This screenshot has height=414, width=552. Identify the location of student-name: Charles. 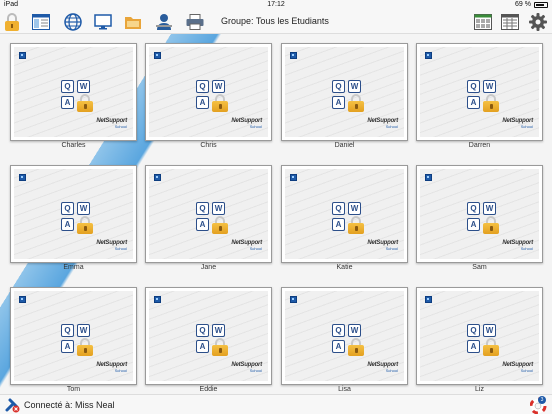
(73, 145).